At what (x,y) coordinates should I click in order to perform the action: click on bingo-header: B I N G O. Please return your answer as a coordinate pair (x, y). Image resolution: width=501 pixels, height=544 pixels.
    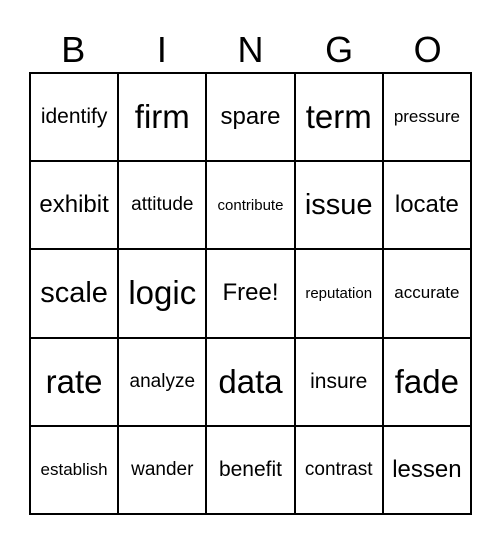
    Looking at the image, I should click on (250, 50).